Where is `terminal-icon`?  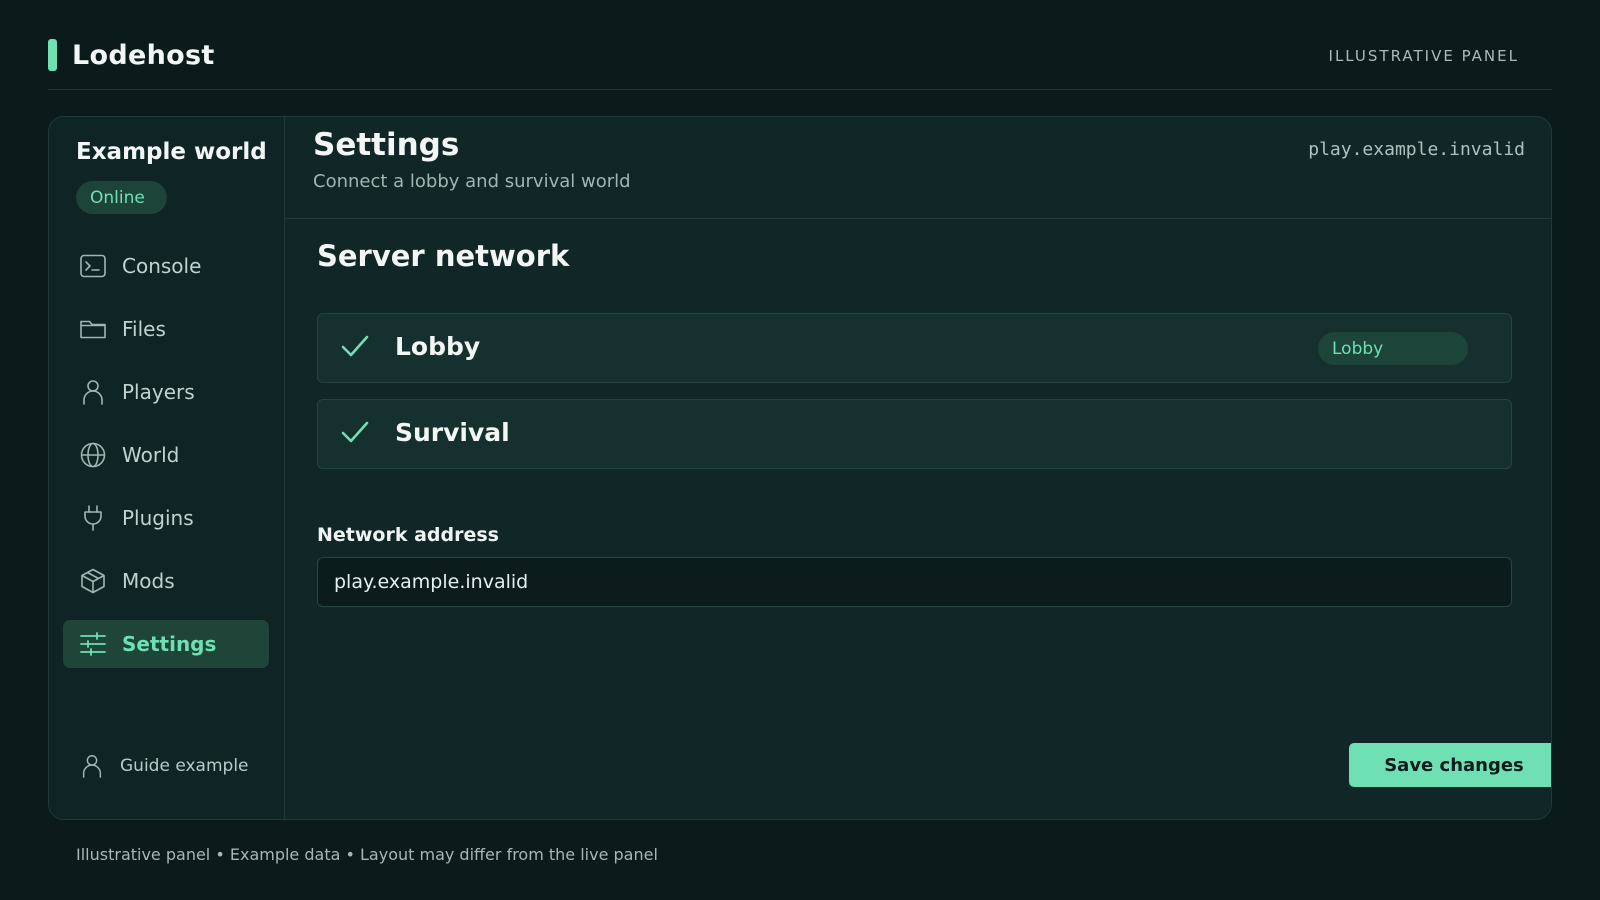
terminal-icon is located at coordinates (93, 266).